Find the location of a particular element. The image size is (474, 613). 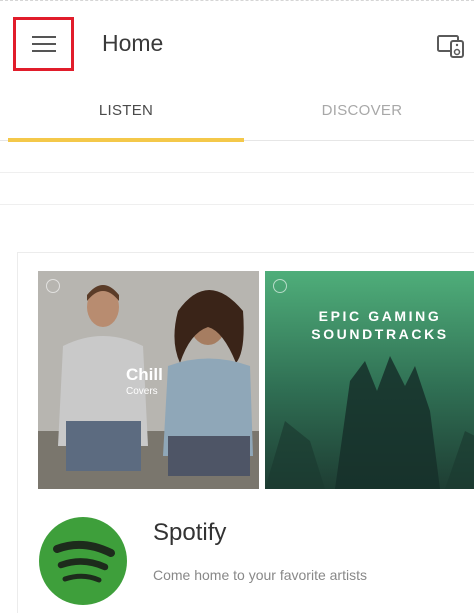

cast-button is located at coordinates (452, 46).